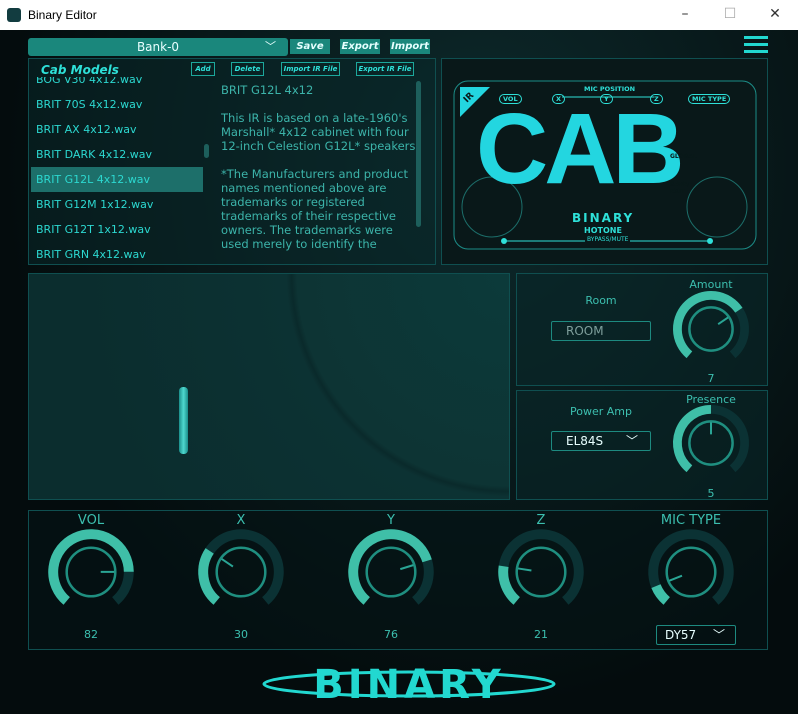 The width and height of the screenshot is (798, 714). Describe the element at coordinates (360, 46) in the screenshot. I see `export-button: Export` at that location.